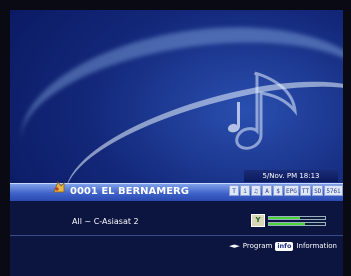  I want to click on scrambled-badge: $, so click(278, 190).